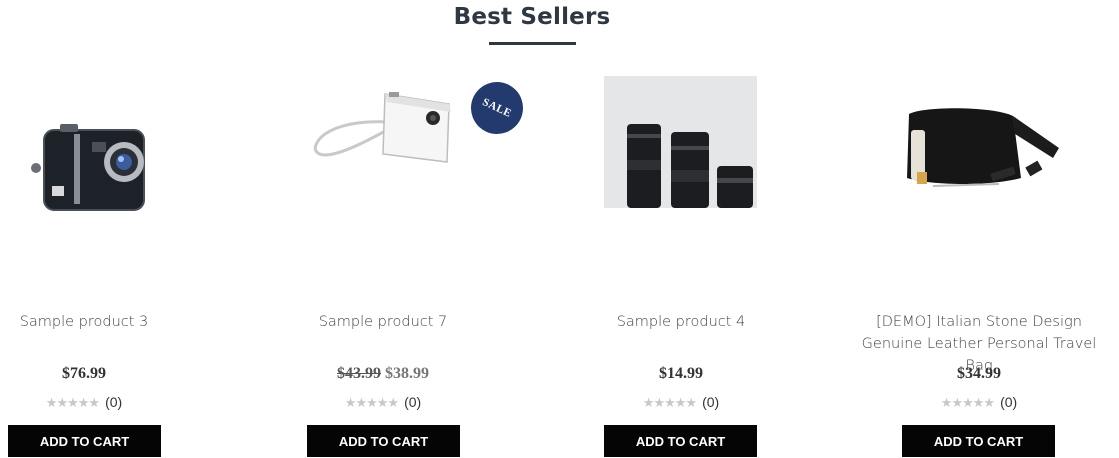  I want to click on product-price: $14.99, so click(681, 374).